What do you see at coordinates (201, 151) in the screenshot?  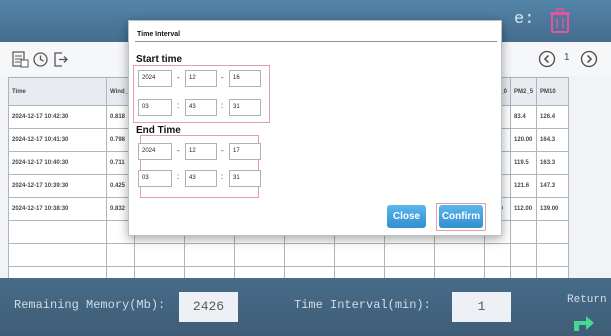 I see `end-month-field: 12` at bounding box center [201, 151].